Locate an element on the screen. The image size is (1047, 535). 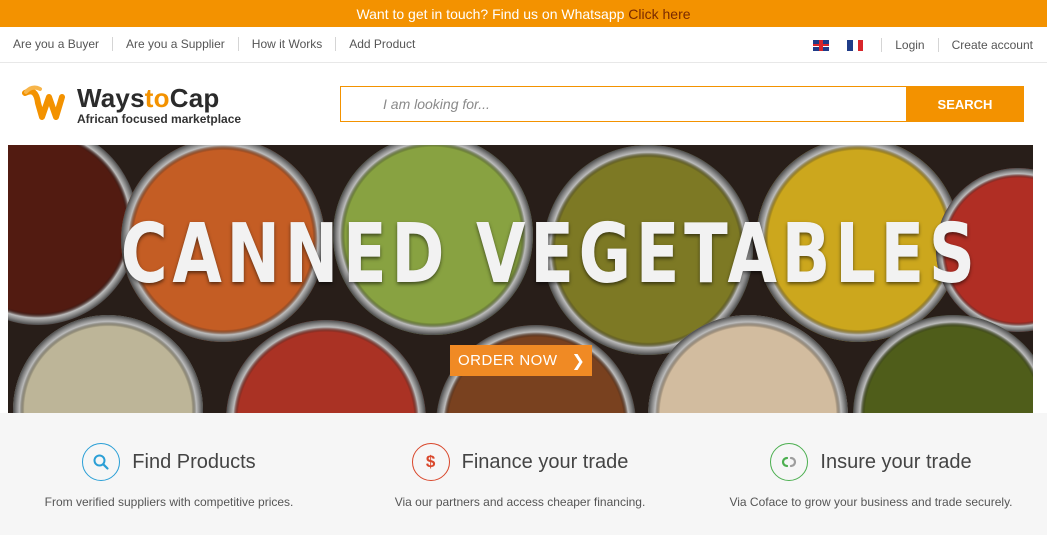
search-icon is located at coordinates (101, 462).